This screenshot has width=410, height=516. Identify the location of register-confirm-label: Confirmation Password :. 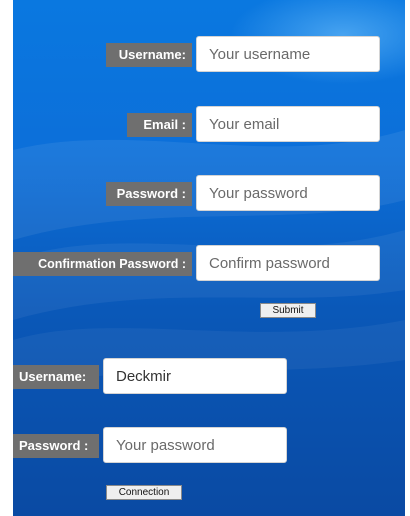
(102, 264).